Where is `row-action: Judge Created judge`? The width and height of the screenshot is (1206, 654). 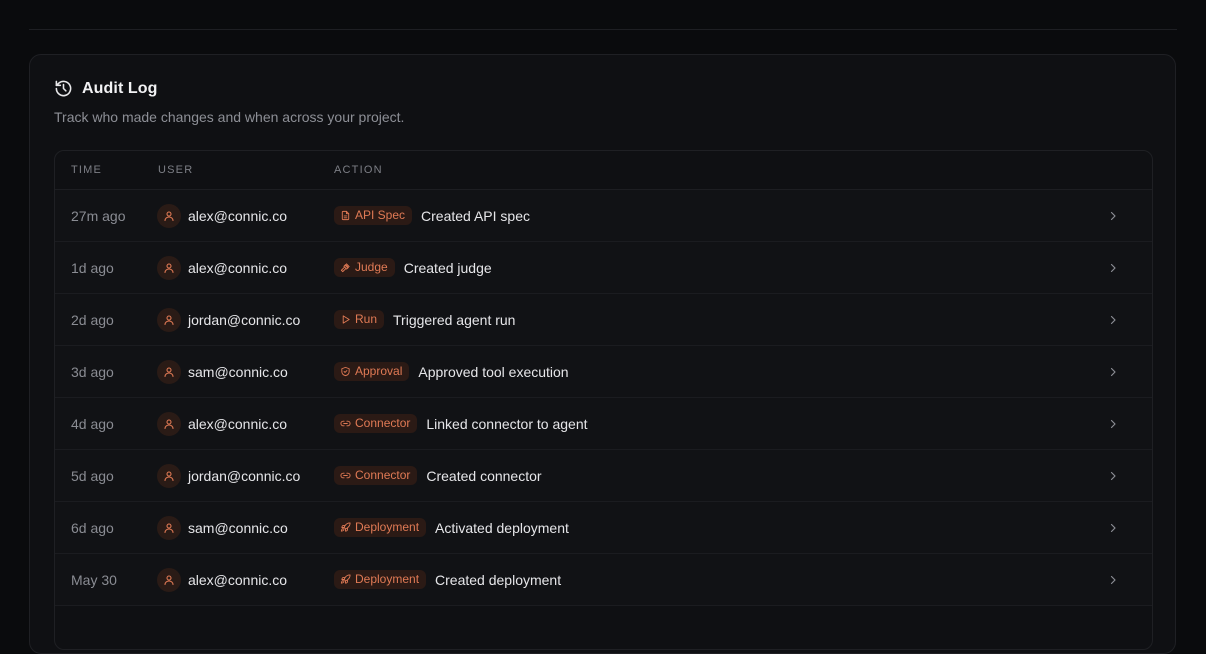
row-action: Judge Created judge is located at coordinates (413, 267).